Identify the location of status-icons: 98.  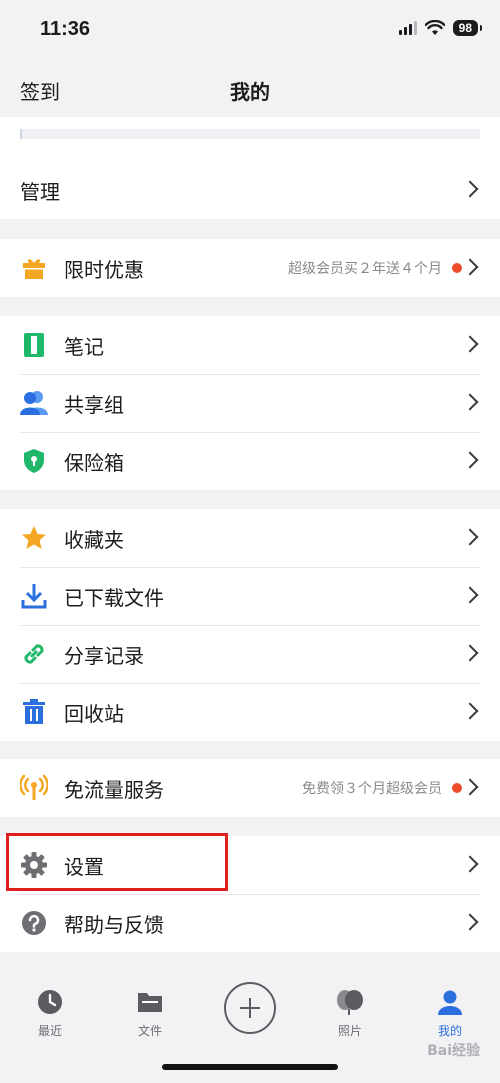
(440, 28).